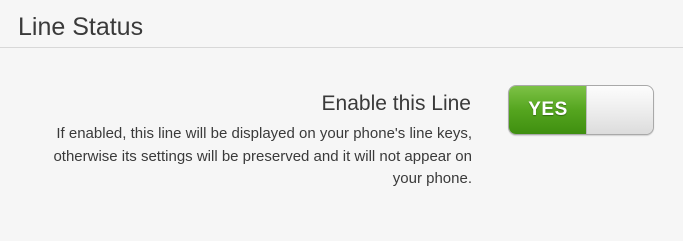 This screenshot has width=683, height=241. I want to click on section-title: Line Status, so click(81, 27).